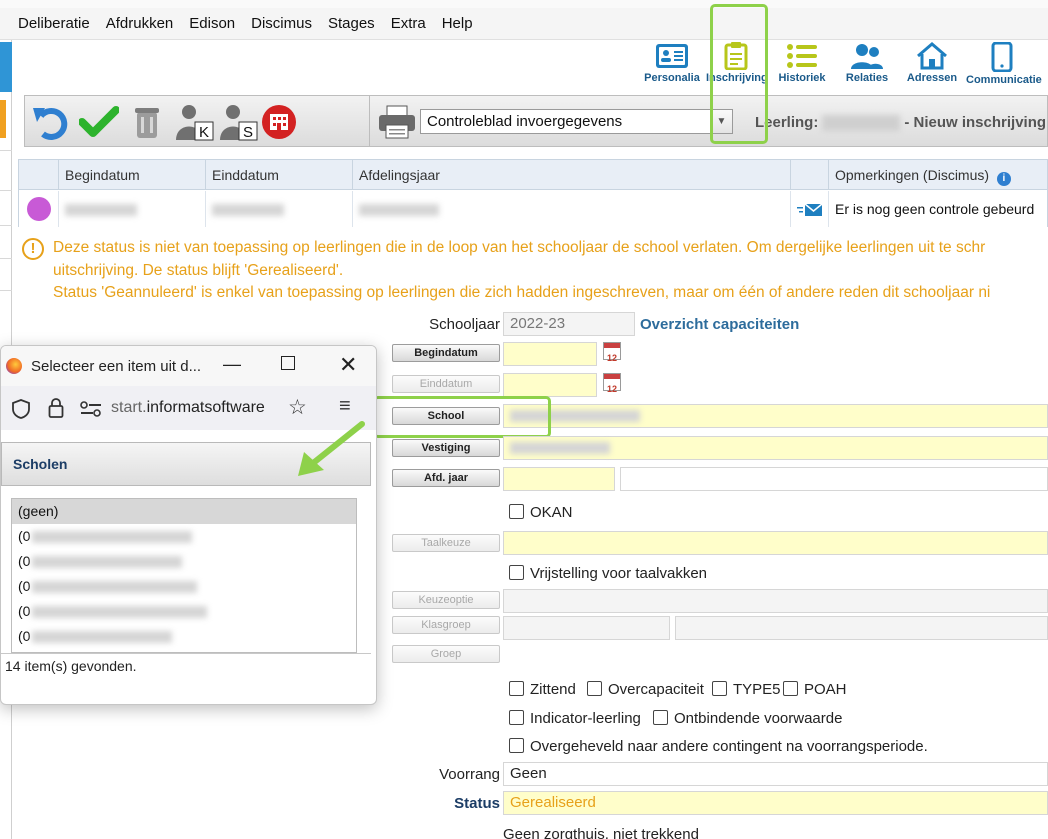 The height and width of the screenshot is (839, 1048). I want to click on type5-checkbox: TYPE5, so click(746, 689).